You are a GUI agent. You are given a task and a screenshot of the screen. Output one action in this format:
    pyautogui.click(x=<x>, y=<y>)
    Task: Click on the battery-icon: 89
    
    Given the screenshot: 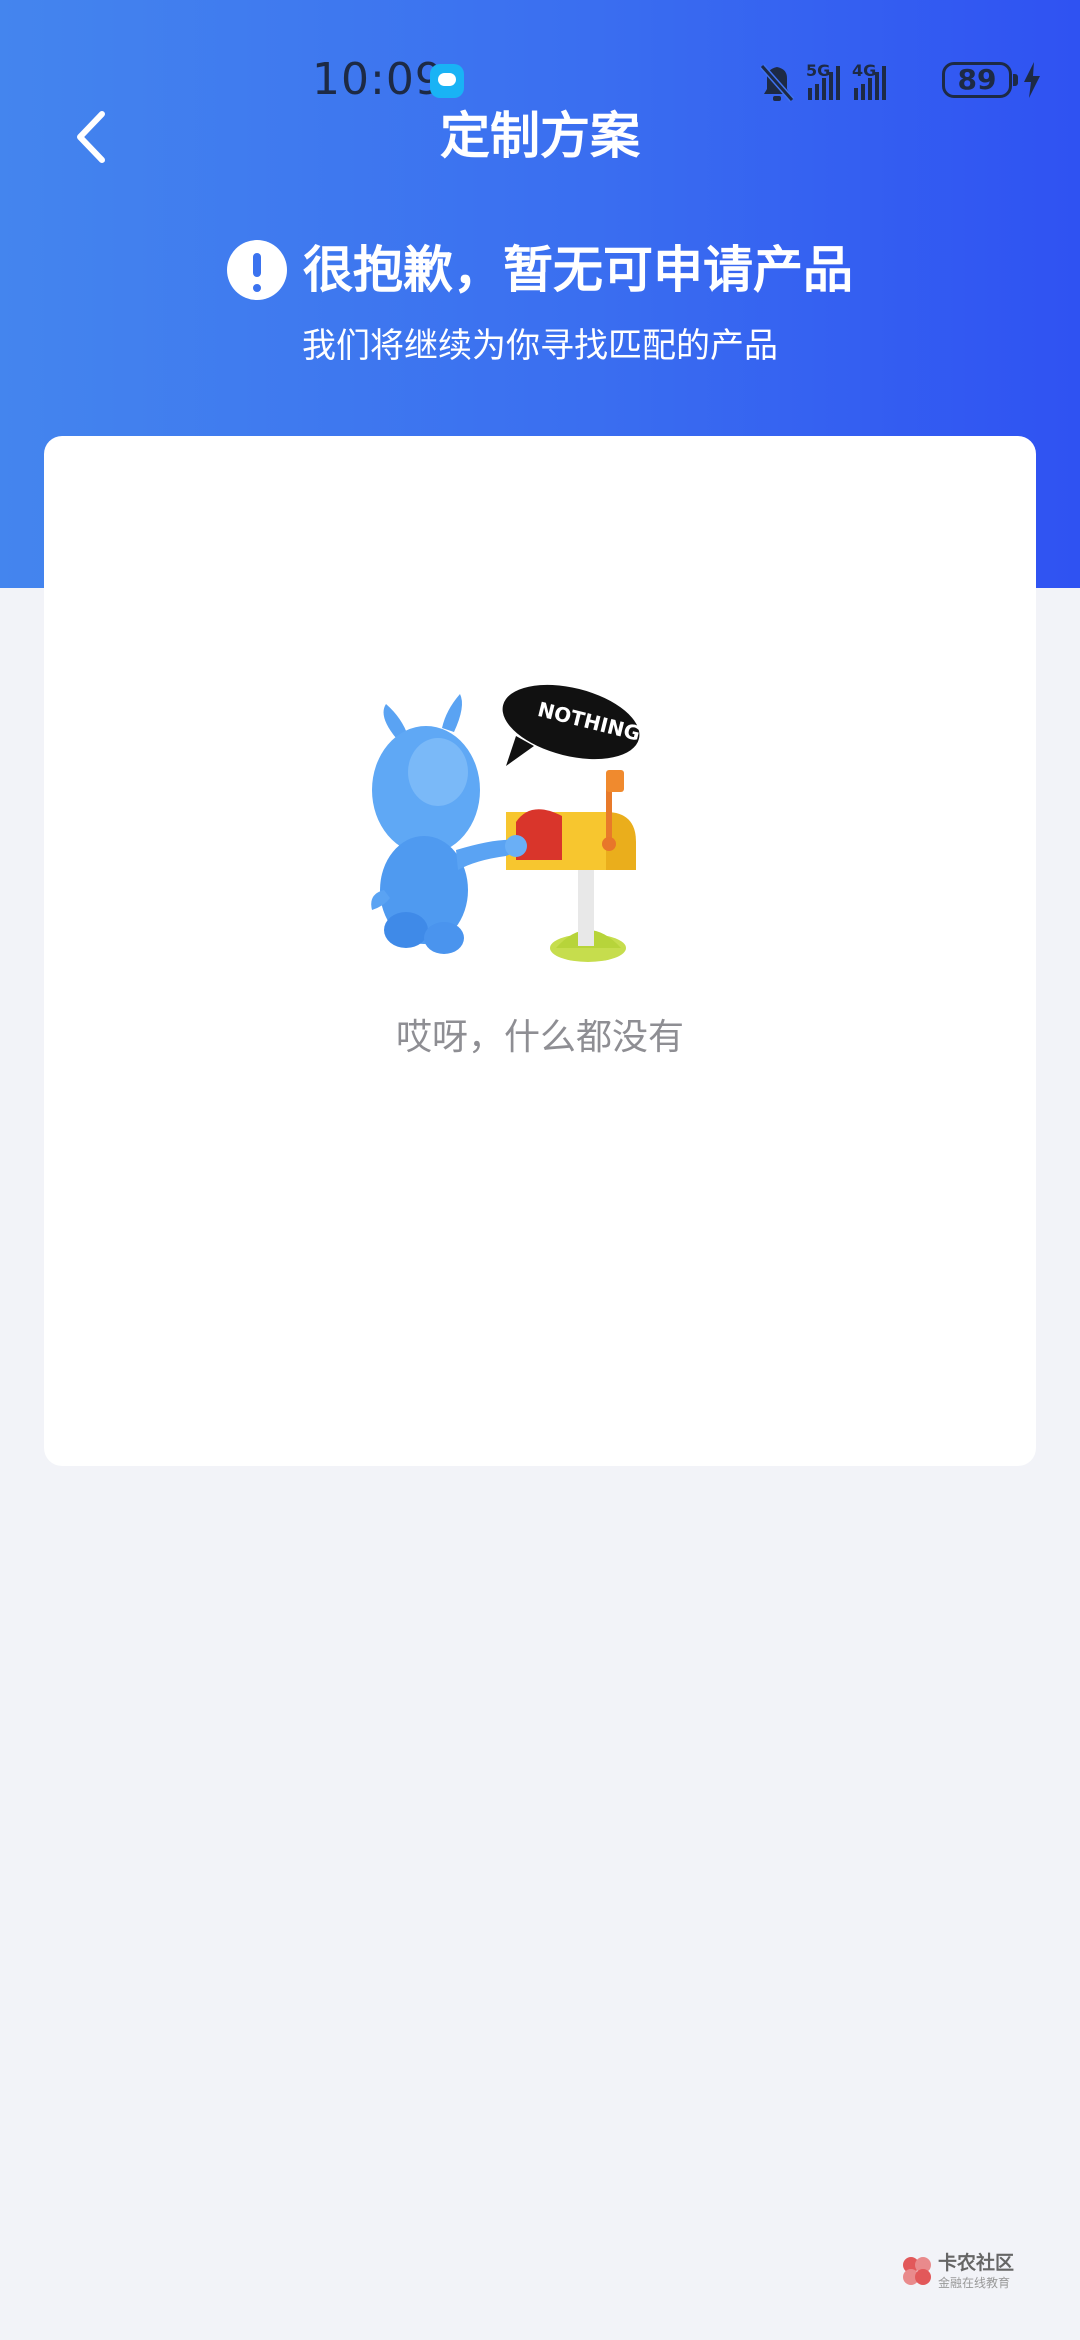 What is the action you would take?
    pyautogui.click(x=980, y=80)
    